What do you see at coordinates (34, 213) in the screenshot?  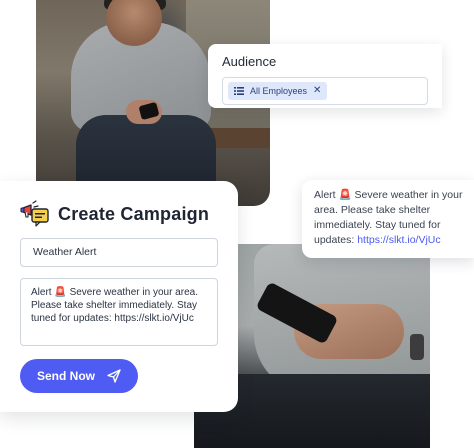 I see `megaphone-icon` at bounding box center [34, 213].